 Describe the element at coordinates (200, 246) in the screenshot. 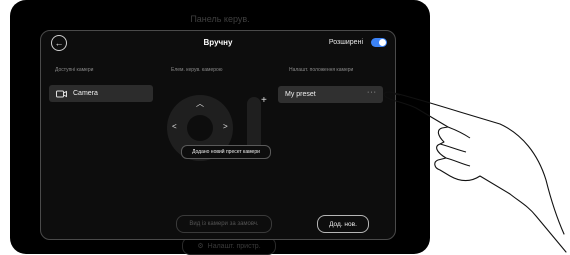

I see `gear-icon: ⚙` at that location.